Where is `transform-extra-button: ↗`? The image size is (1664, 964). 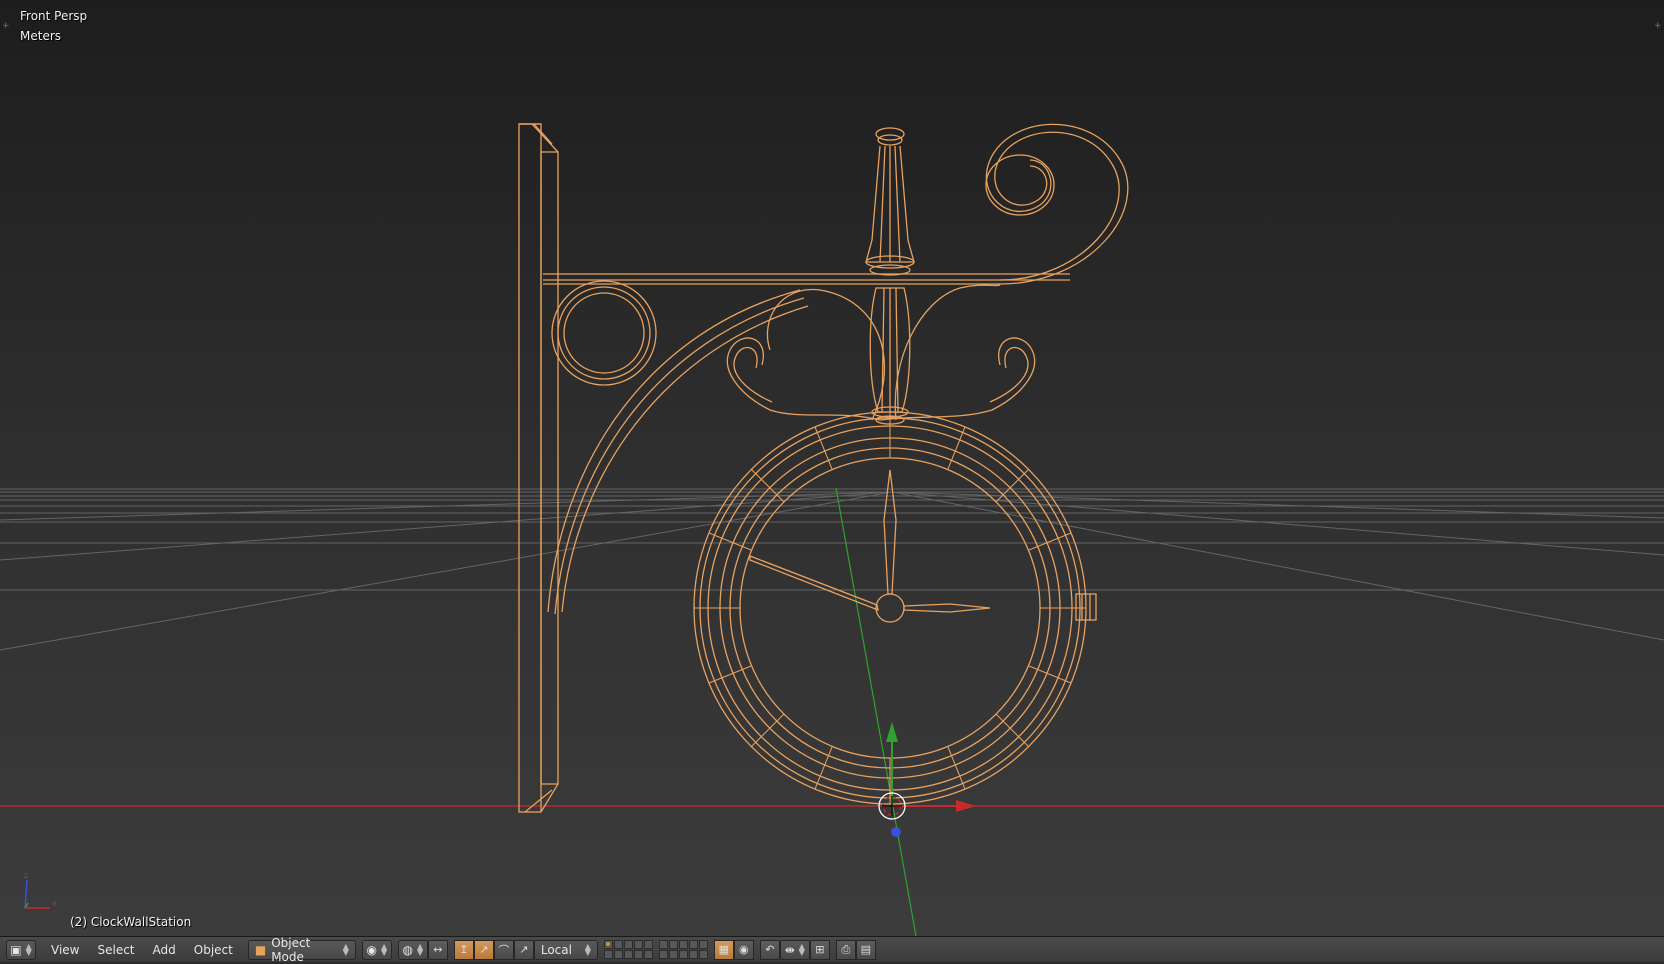
transform-extra-button: ↗ is located at coordinates (523, 949).